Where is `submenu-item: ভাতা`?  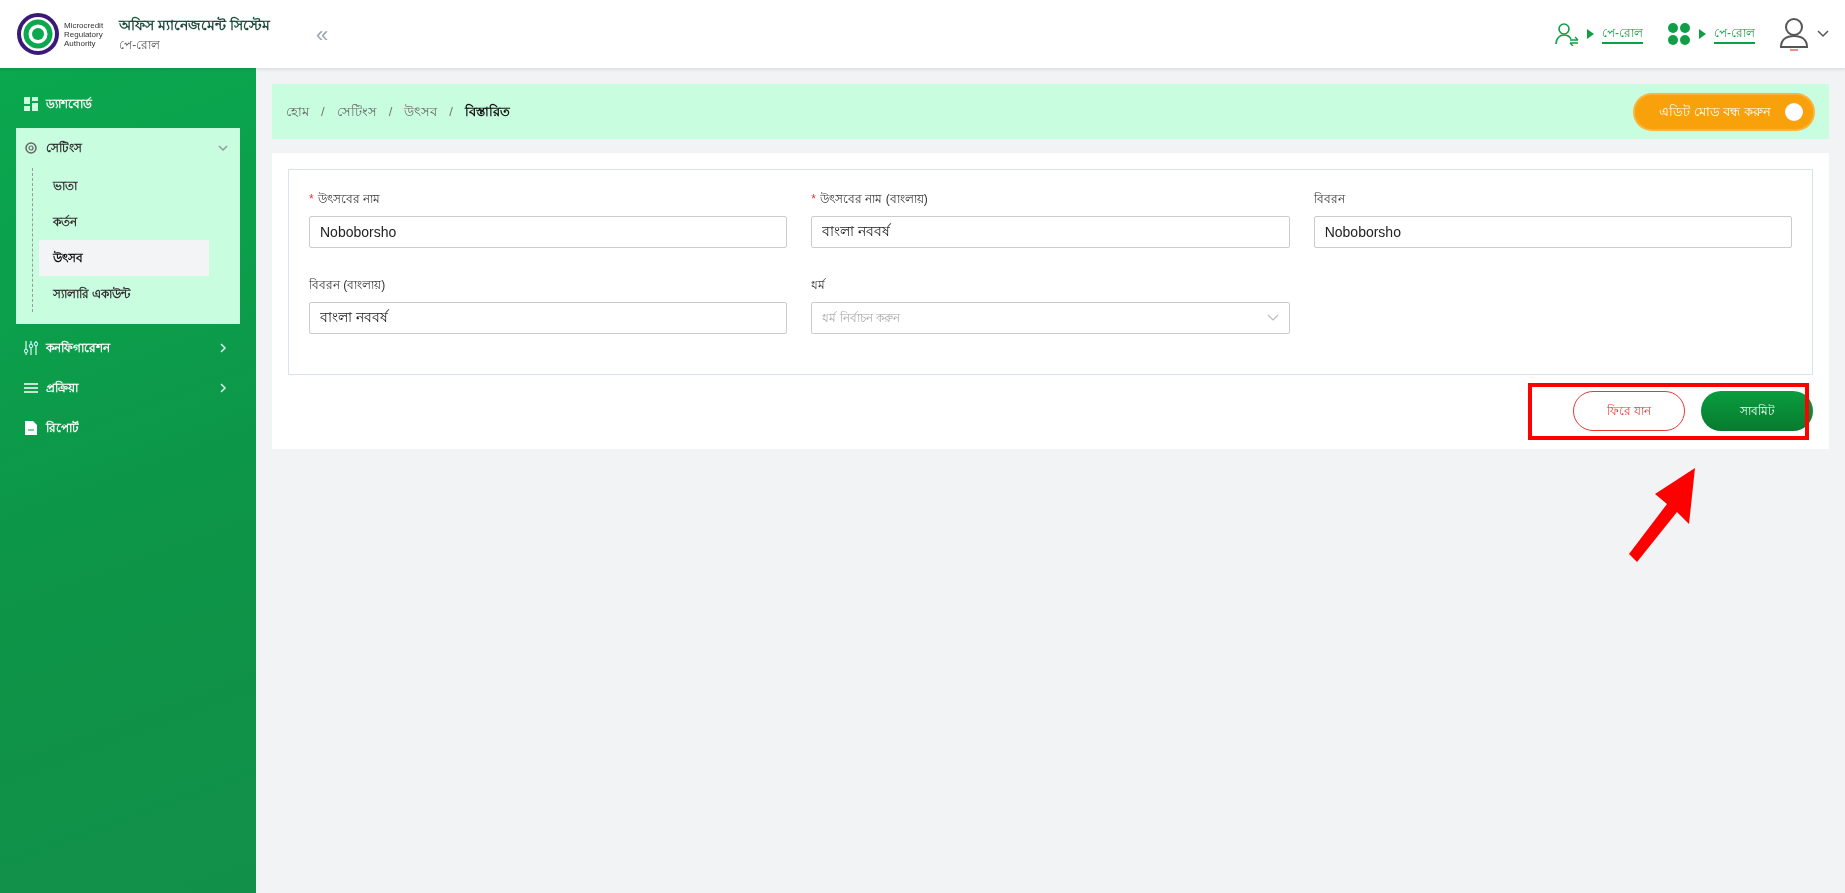
submenu-item: ভাতা is located at coordinates (124, 186).